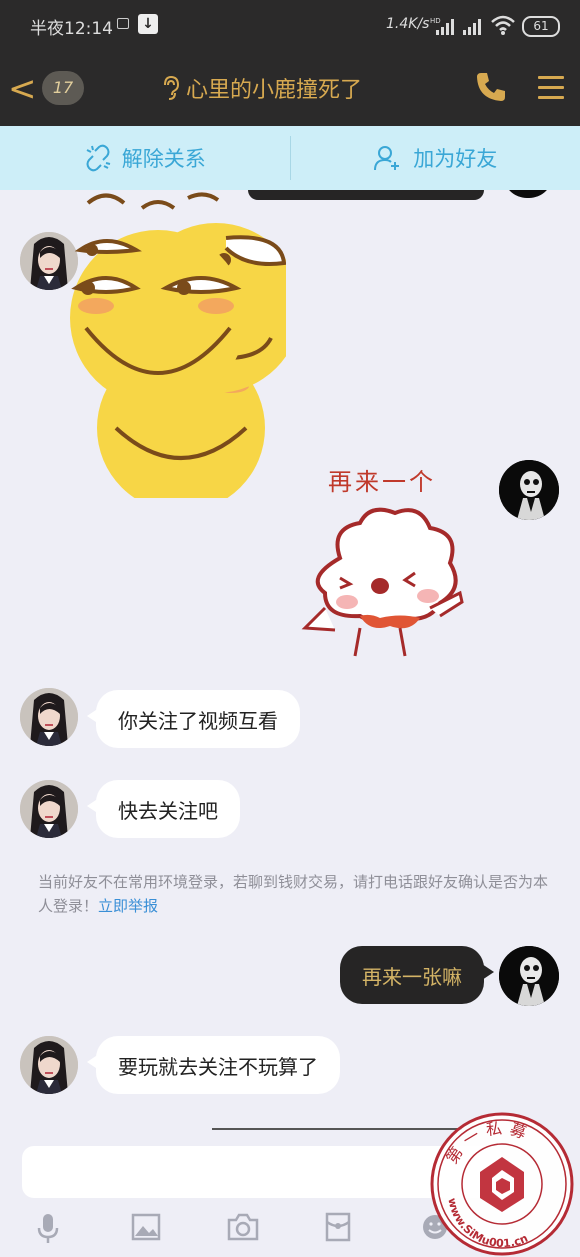 The image size is (580, 1257). What do you see at coordinates (382, 482) in the screenshot?
I see `sticker-caption: 再来一个` at bounding box center [382, 482].